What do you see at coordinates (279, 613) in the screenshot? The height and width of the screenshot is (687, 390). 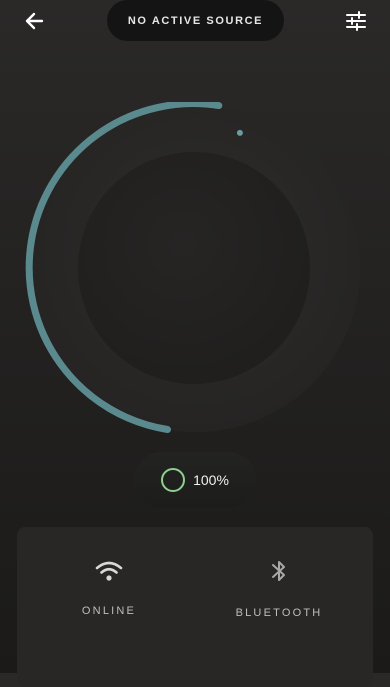 I see `bluetooth-label: BLUETOOTH` at bounding box center [279, 613].